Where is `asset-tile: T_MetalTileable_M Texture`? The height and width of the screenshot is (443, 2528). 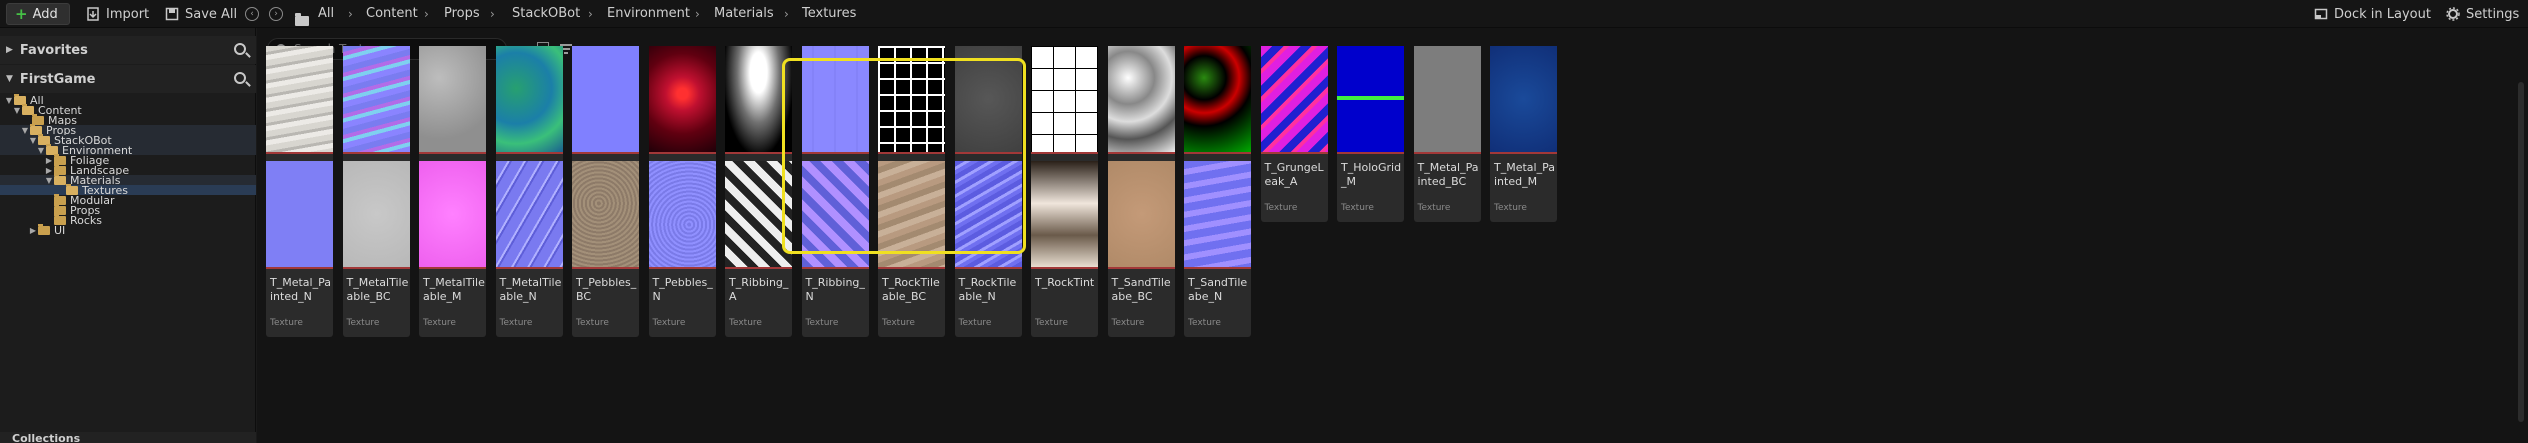
asset-tile: T_MetalTileable_M Texture is located at coordinates (452, 249).